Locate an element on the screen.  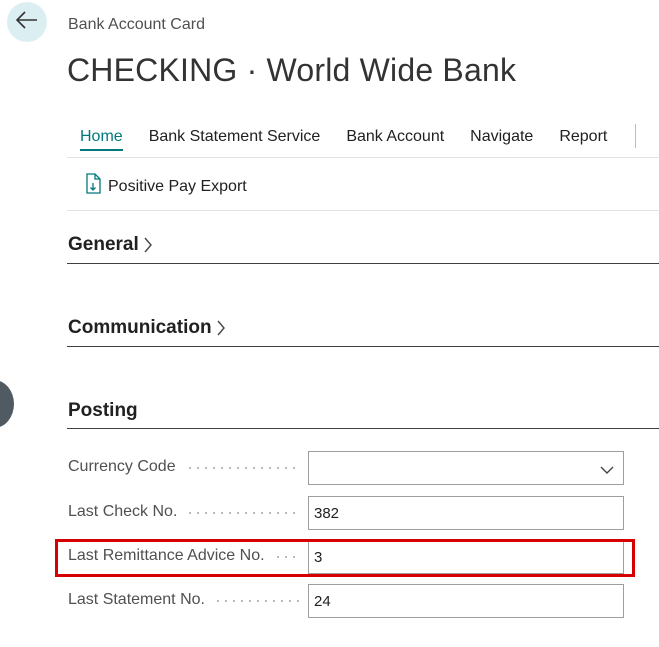
last-remittance-advice-no-label: Last Remittance Advice No. is located at coordinates (166, 555).